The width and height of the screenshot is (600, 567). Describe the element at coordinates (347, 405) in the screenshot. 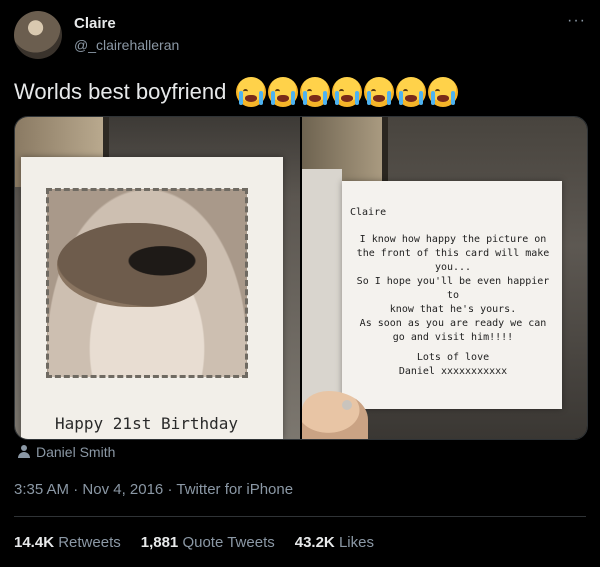

I see `fingernail` at that location.